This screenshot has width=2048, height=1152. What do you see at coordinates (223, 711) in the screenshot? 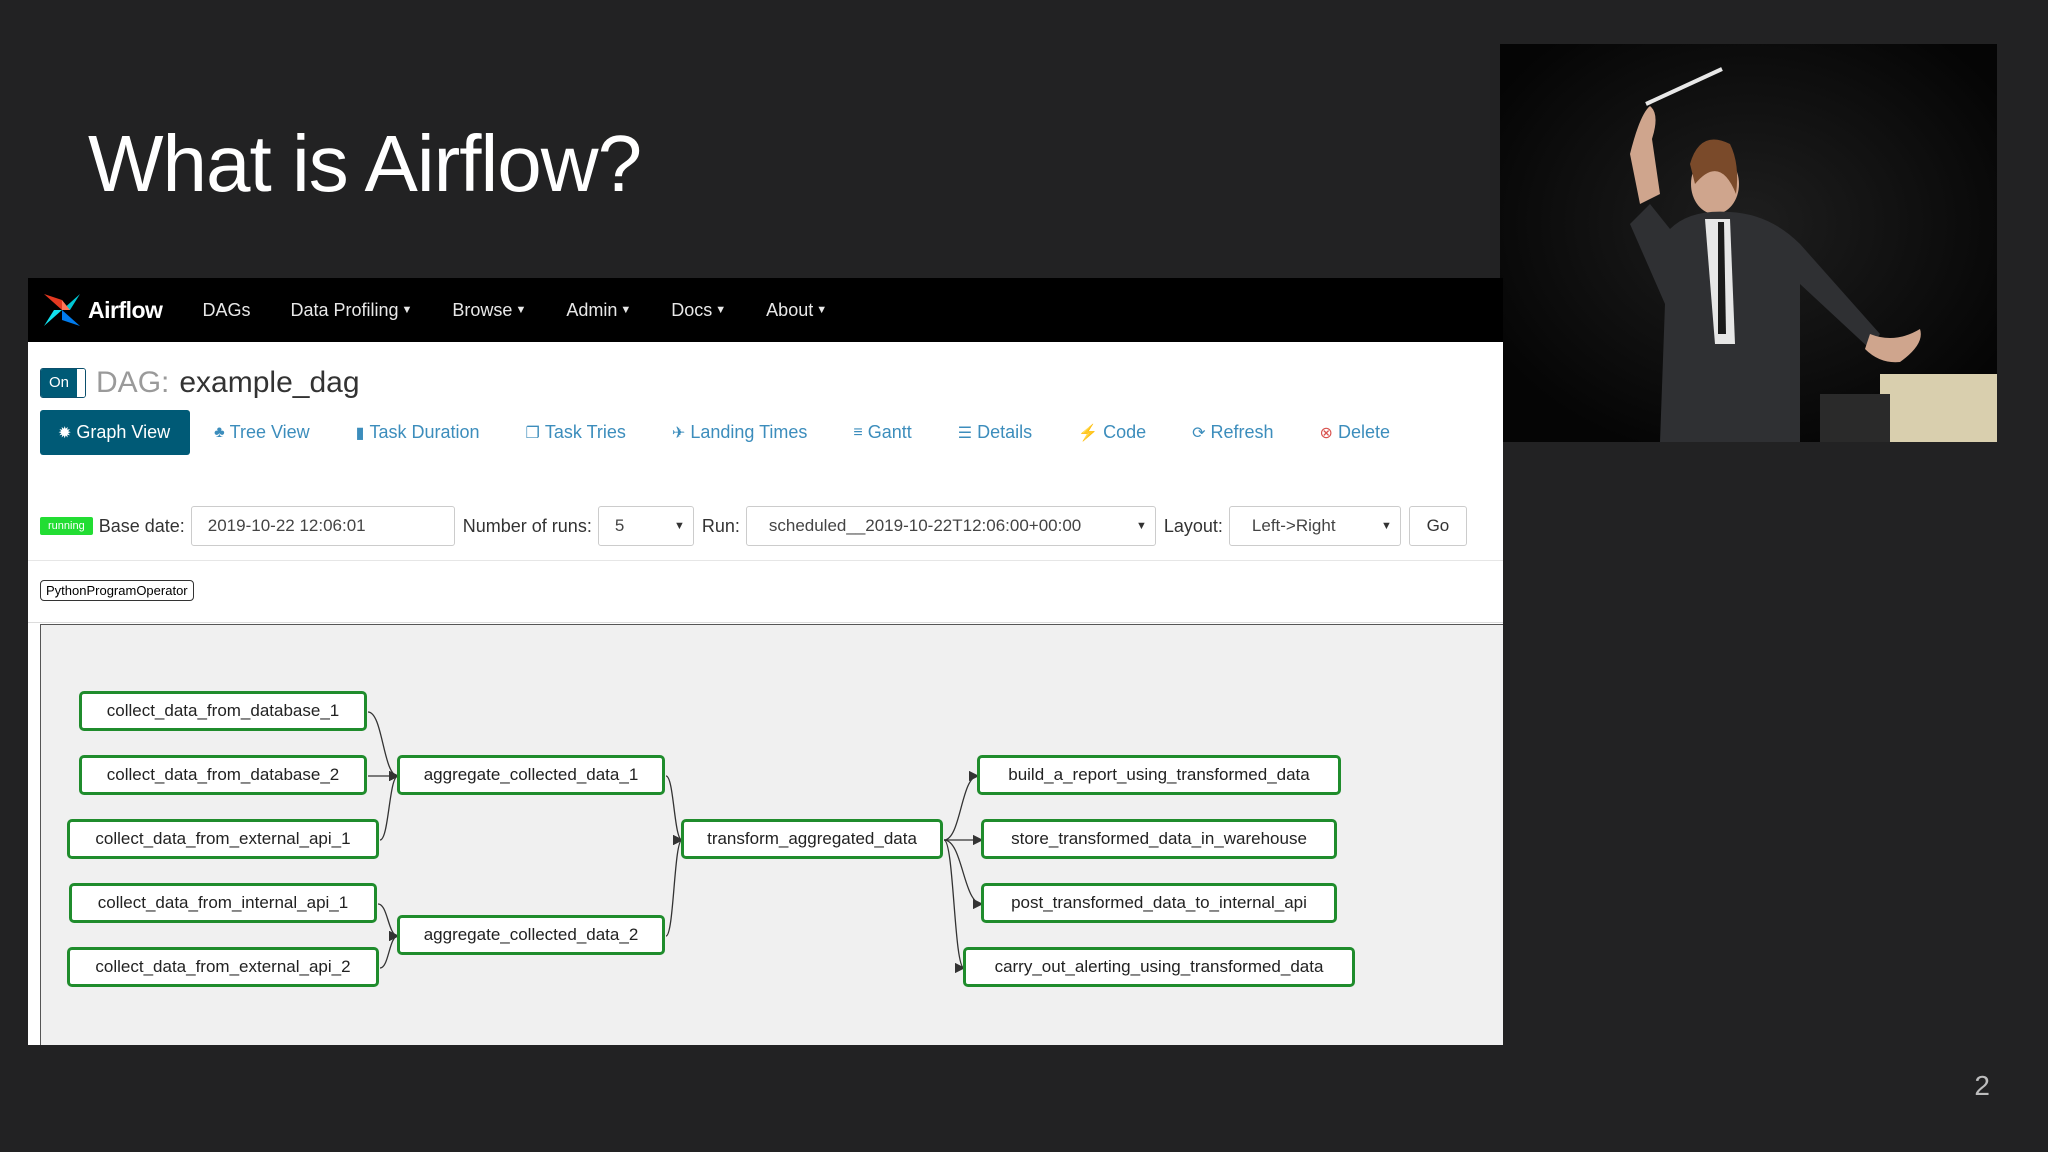
I see `task-node: collect_data_from_database_1` at bounding box center [223, 711].